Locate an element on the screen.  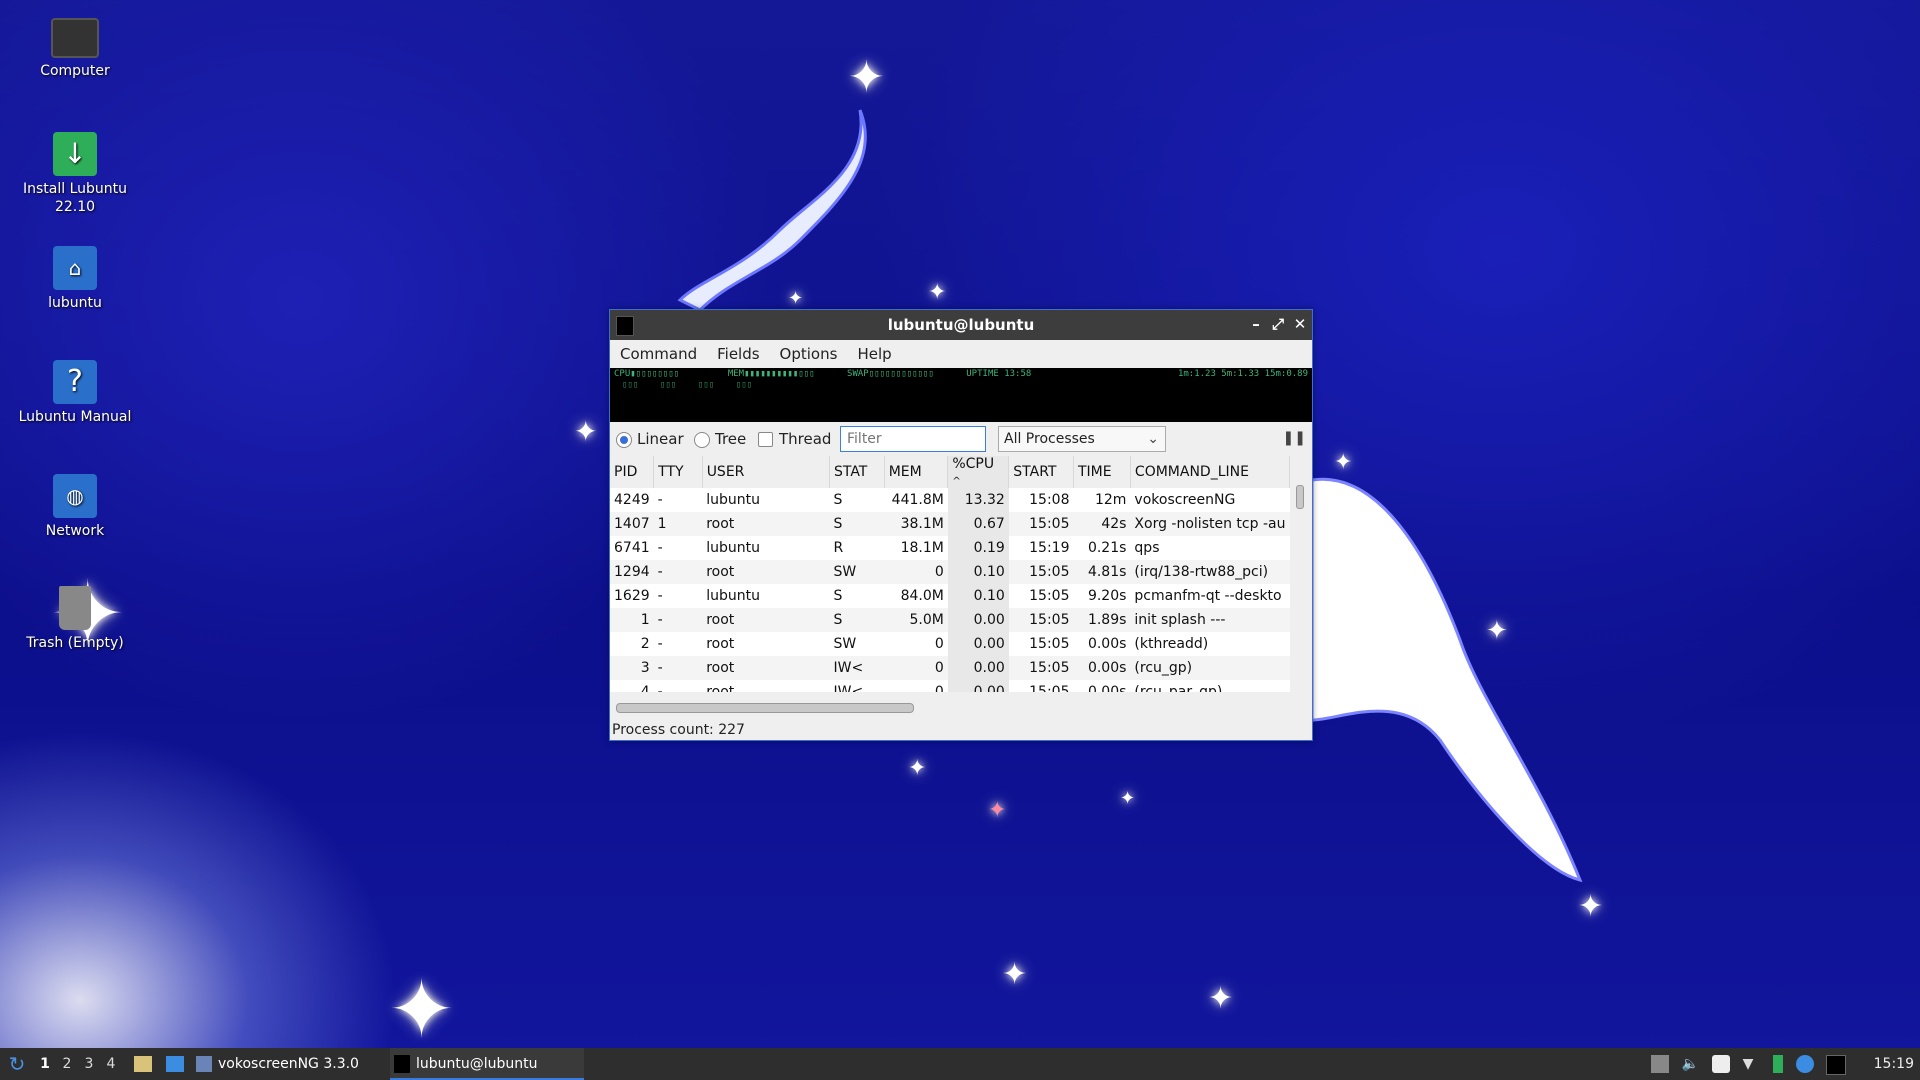
start-menu-button: ↻ is located at coordinates (17, 1064).